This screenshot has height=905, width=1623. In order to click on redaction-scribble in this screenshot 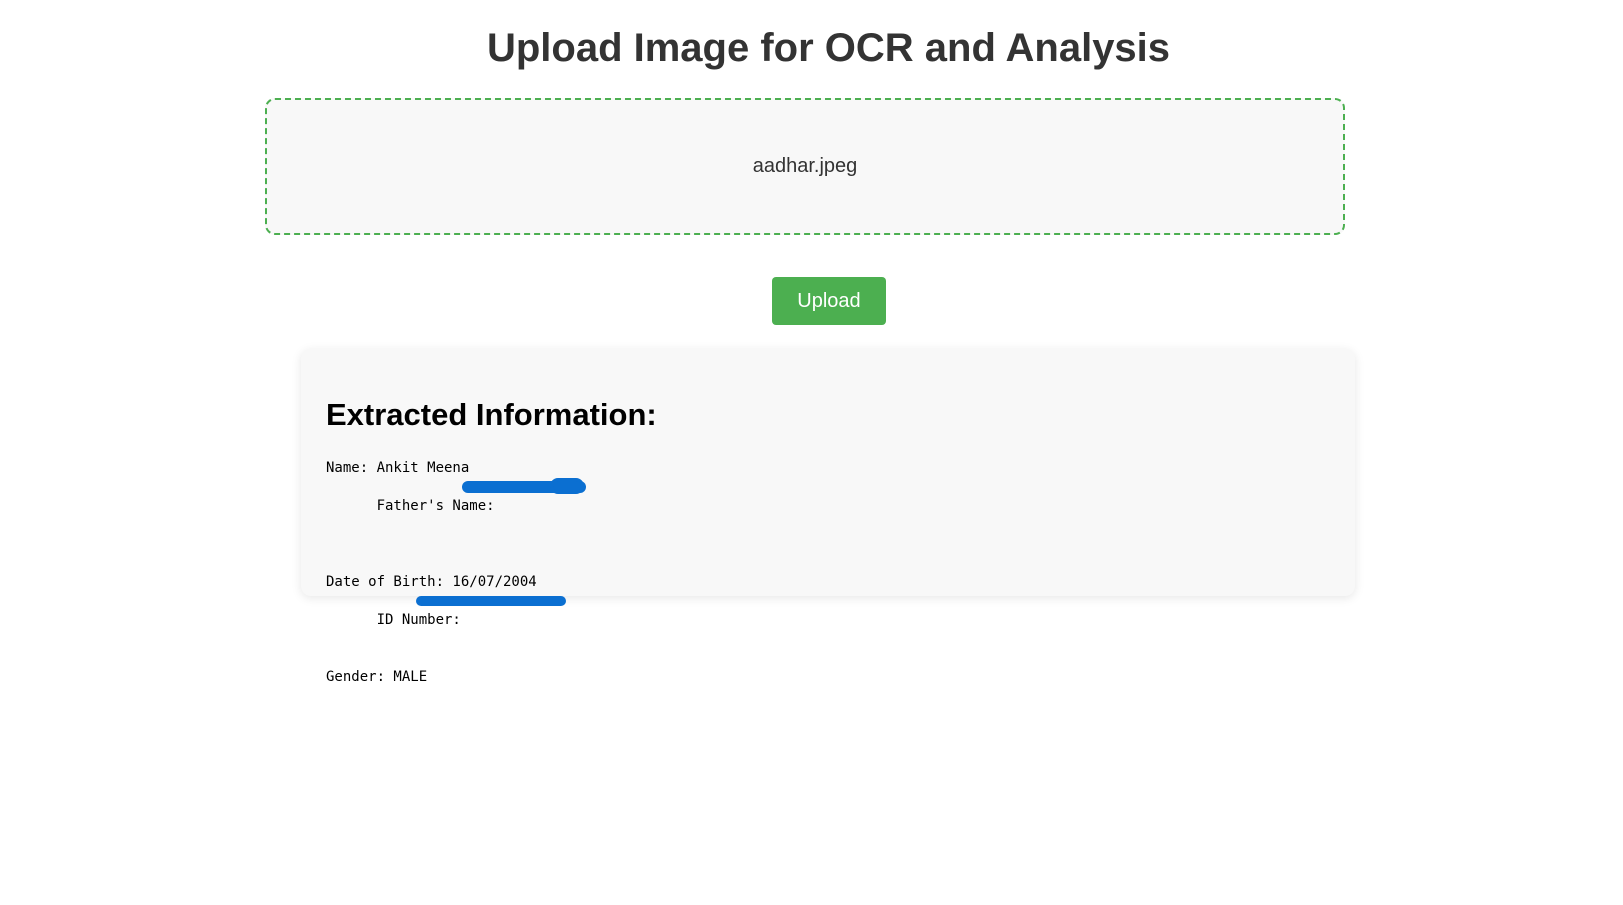, I will do `click(491, 601)`.